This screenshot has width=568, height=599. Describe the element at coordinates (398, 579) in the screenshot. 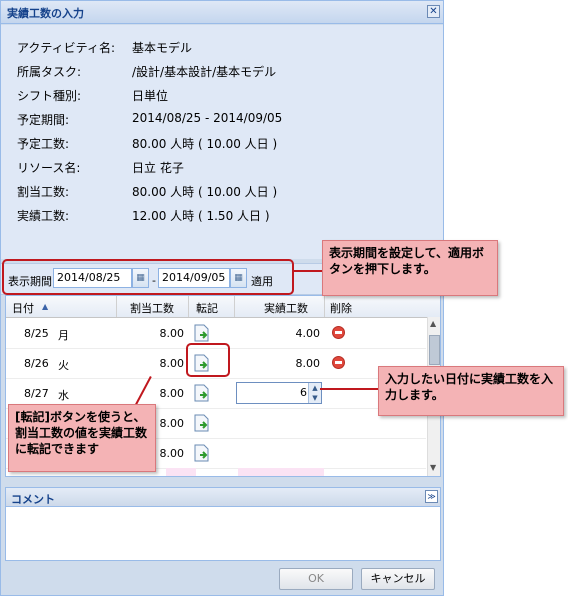

I see `cancel-button: キャンセル` at that location.